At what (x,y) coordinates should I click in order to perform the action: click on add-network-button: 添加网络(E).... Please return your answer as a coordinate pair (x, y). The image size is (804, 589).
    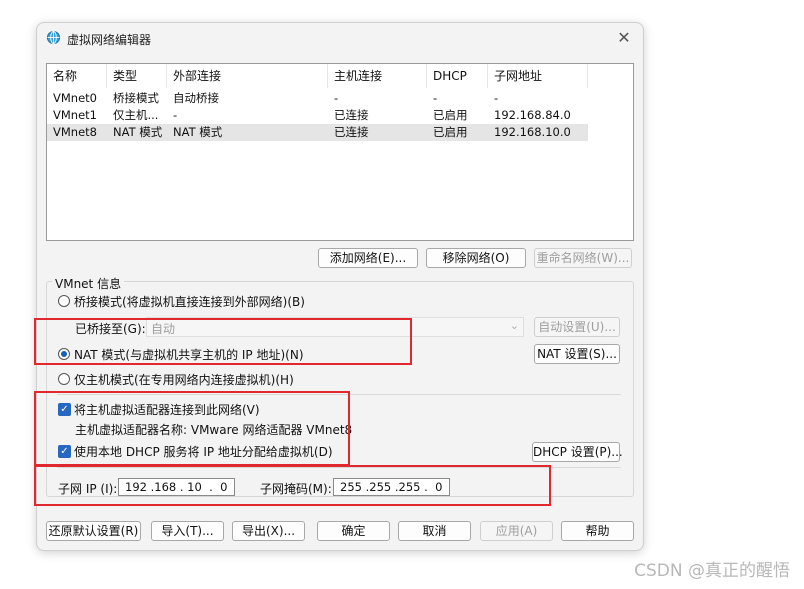
    Looking at the image, I should click on (368, 258).